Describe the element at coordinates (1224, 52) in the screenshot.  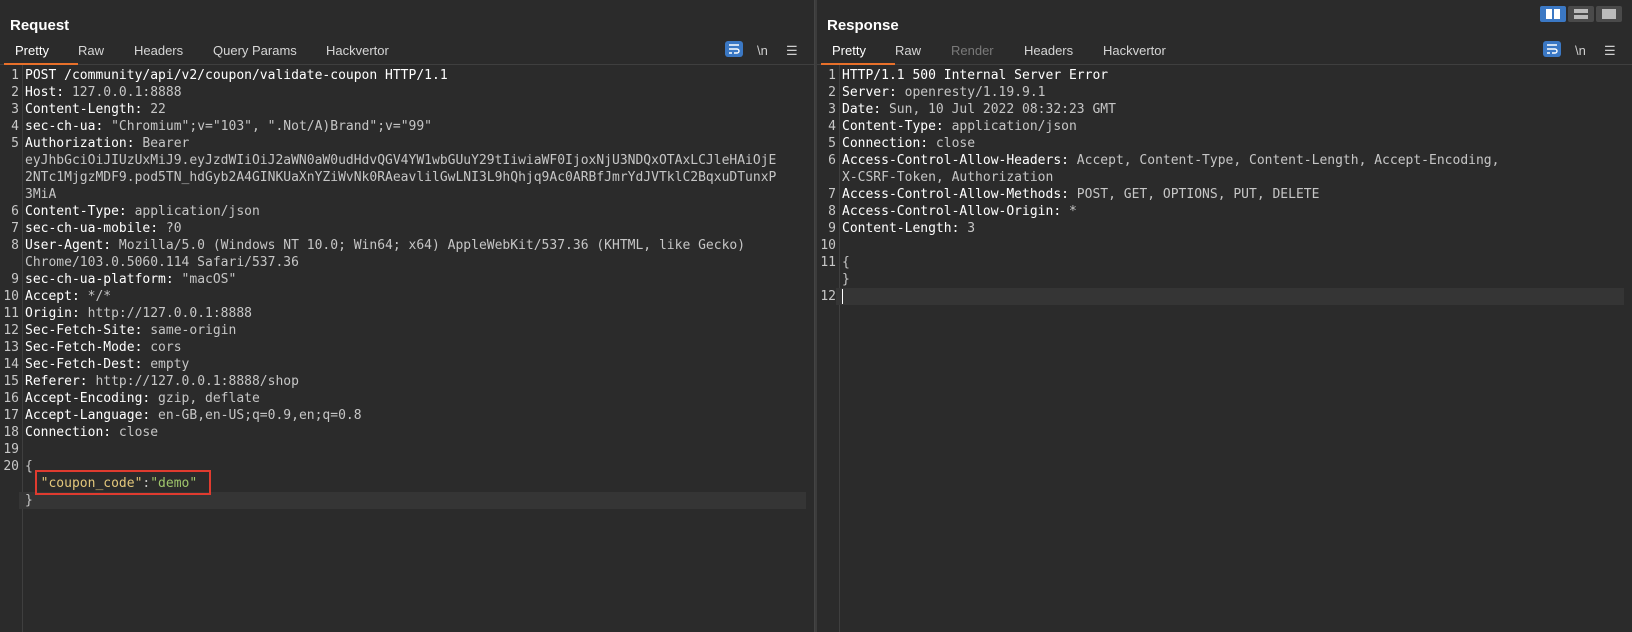
I see `response-tabs: Pretty Raw Render Headers Hackvertor` at that location.